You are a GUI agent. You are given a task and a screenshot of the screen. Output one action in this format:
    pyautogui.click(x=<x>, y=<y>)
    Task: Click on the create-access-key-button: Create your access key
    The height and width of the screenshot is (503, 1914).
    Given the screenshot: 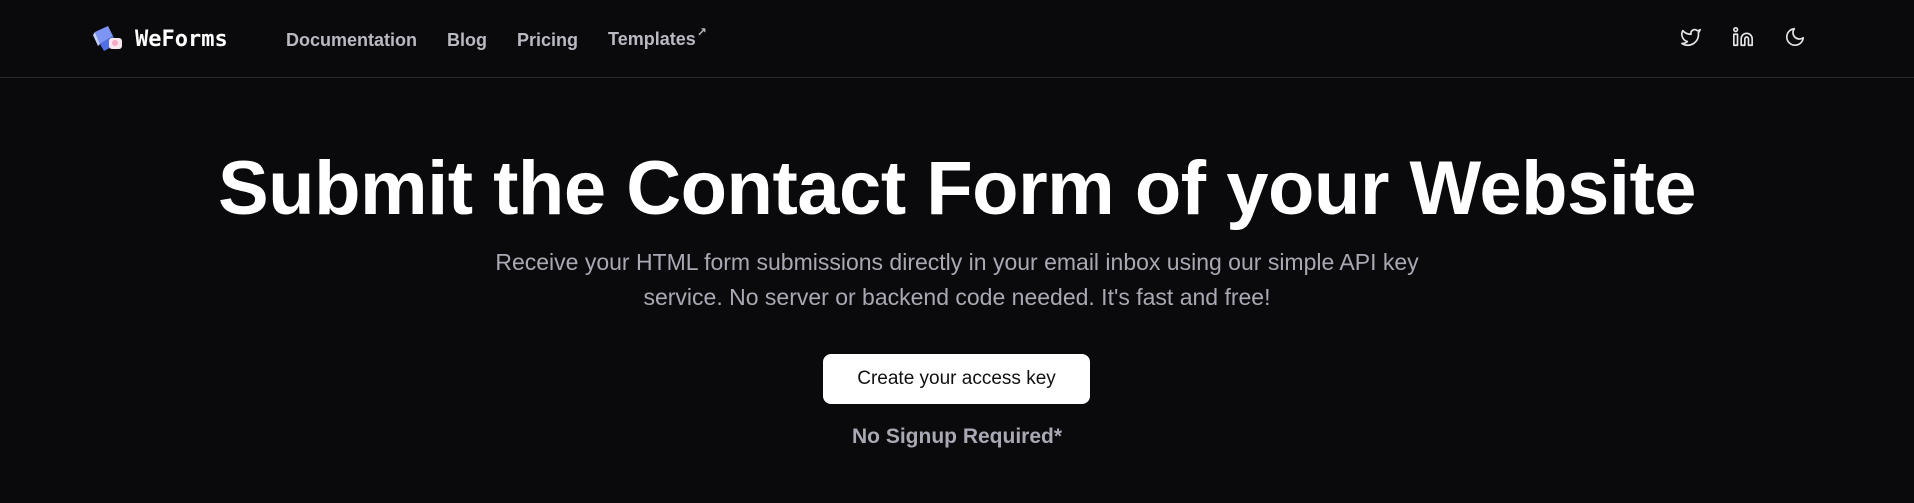 What is the action you would take?
    pyautogui.click(x=956, y=379)
    